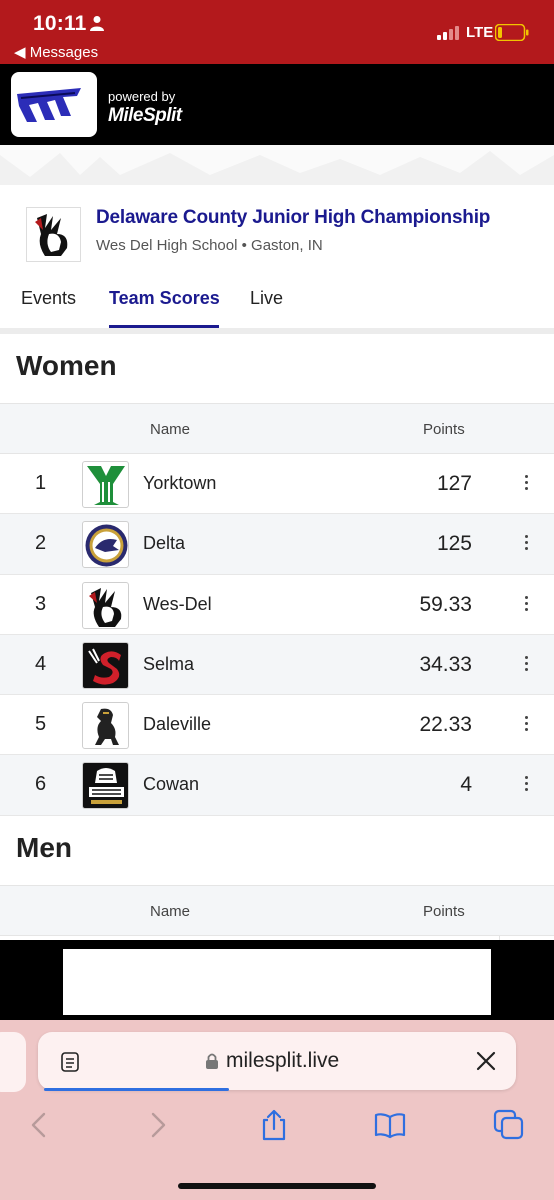  What do you see at coordinates (448, 33) in the screenshot?
I see `signal-icon` at bounding box center [448, 33].